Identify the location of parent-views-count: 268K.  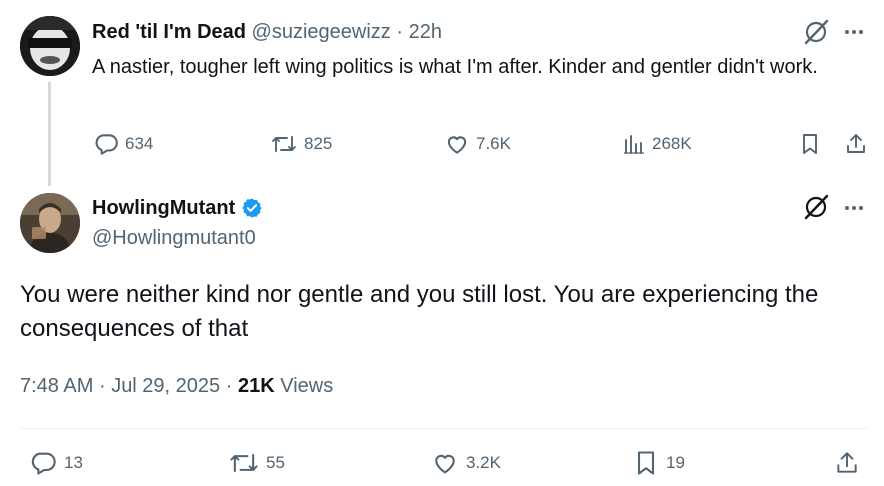
(672, 143).